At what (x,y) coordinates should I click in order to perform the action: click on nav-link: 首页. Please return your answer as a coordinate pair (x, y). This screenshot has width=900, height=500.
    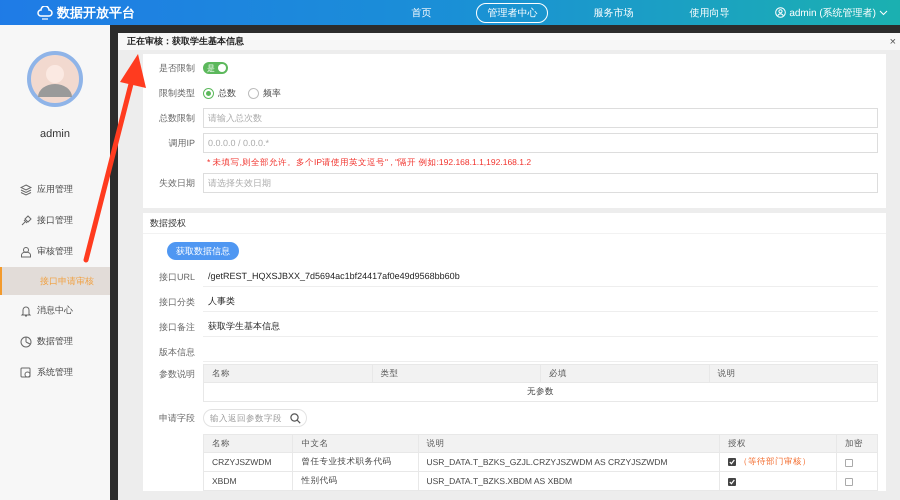
    Looking at the image, I should click on (421, 12).